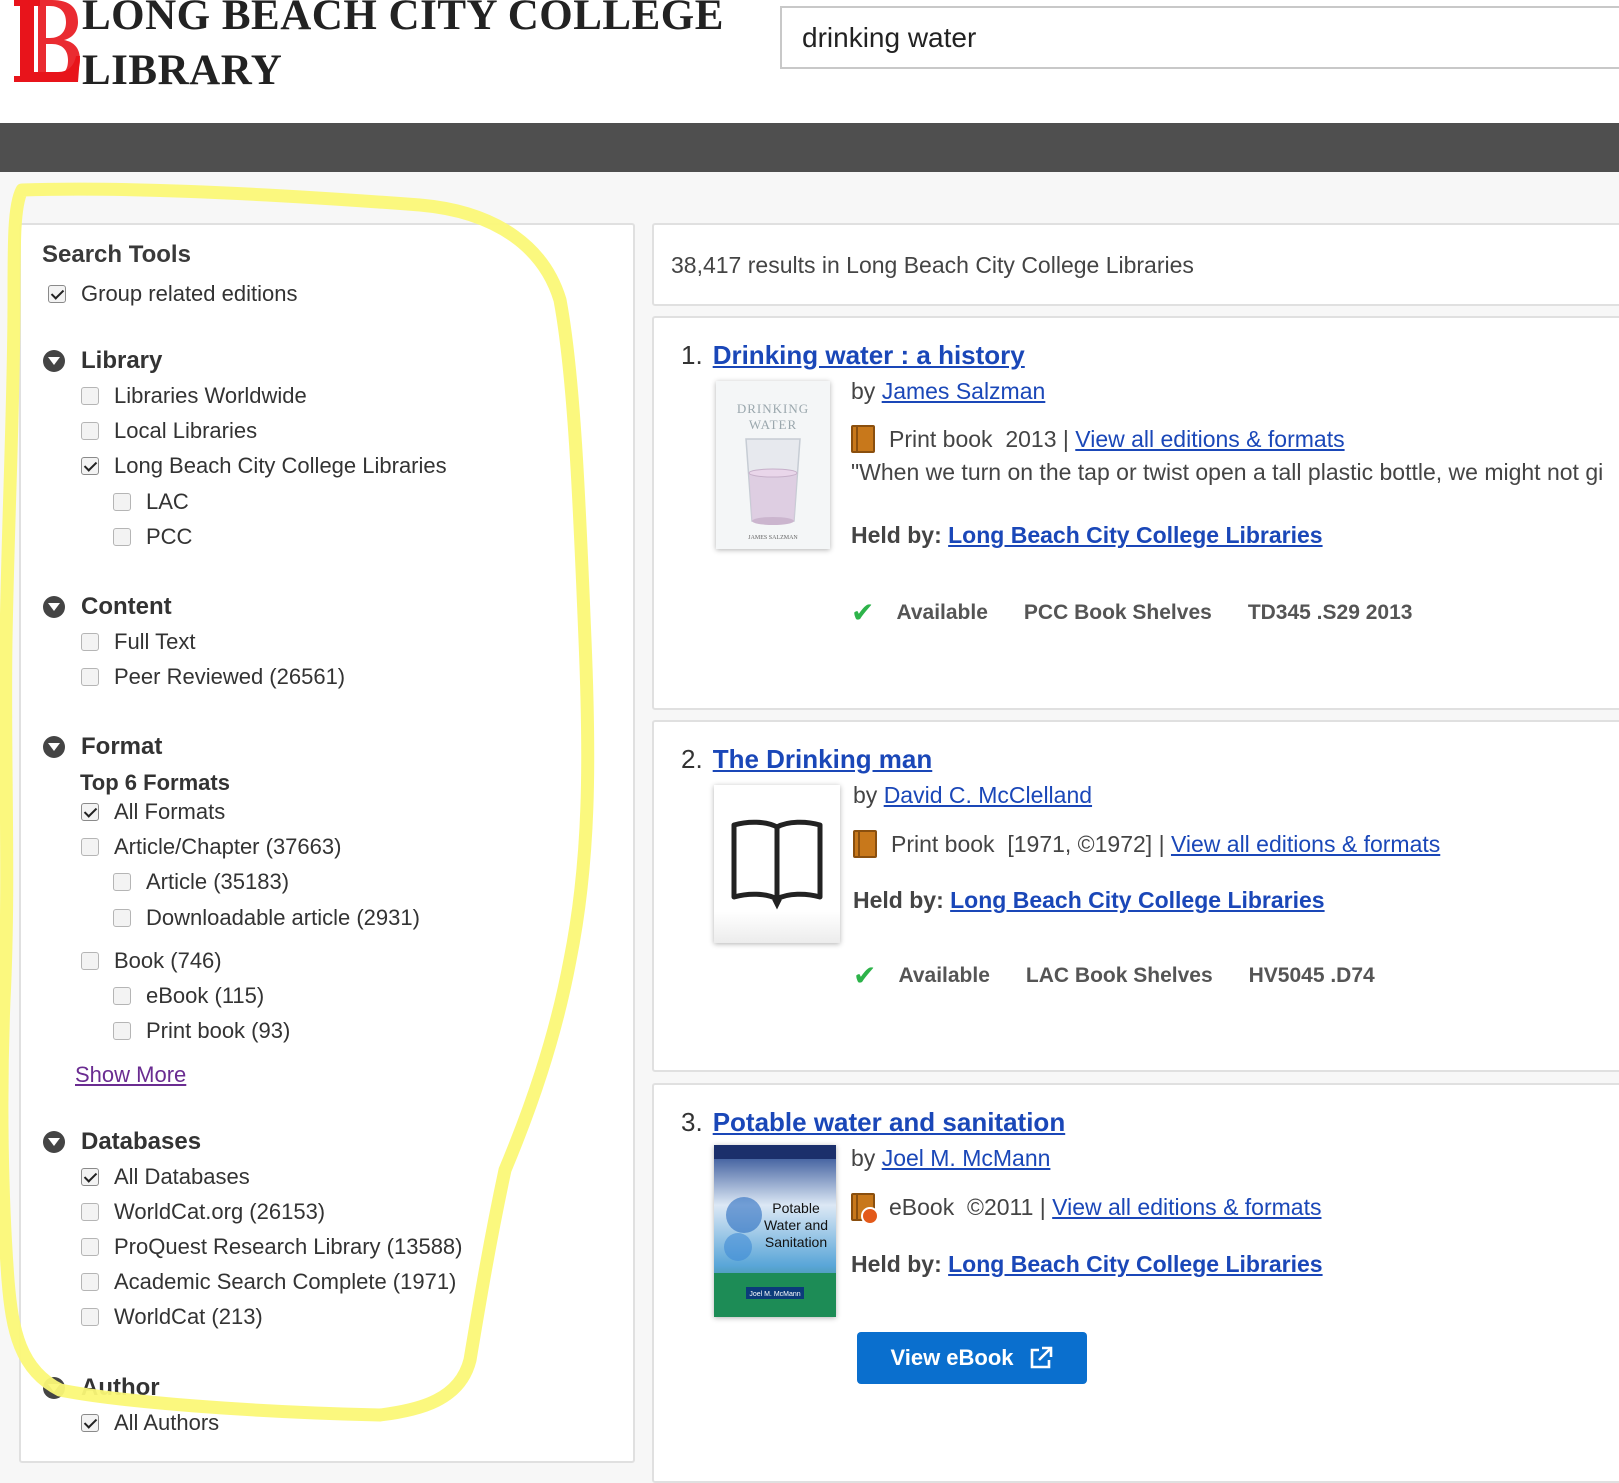 The width and height of the screenshot is (1619, 1483). I want to click on filter-proquest: ProQuest Research Library (13588), so click(272, 1247).